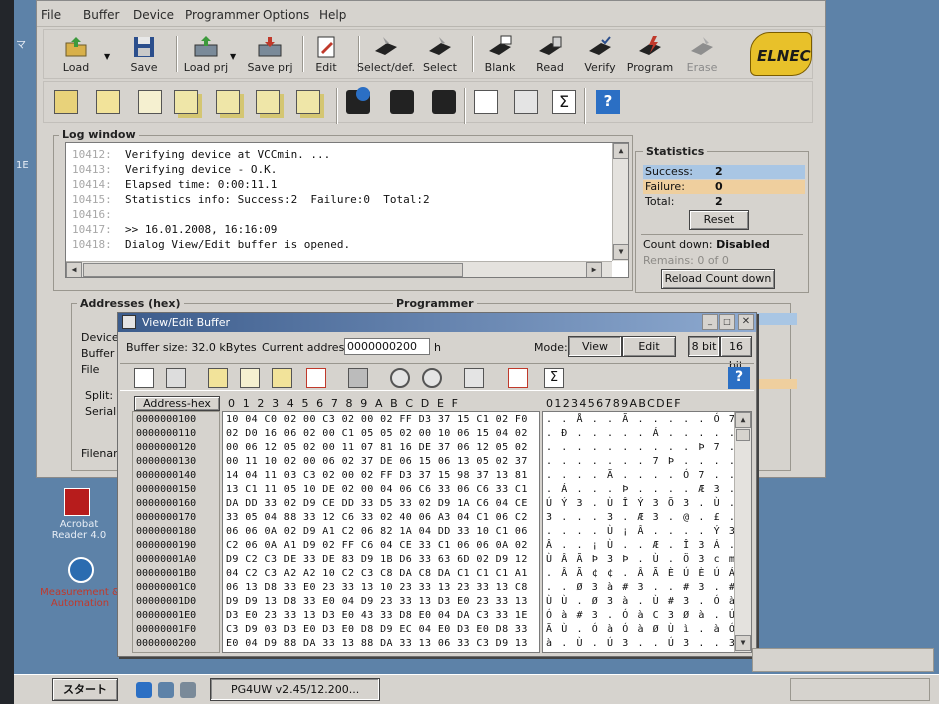  What do you see at coordinates (153, 15) in the screenshot?
I see `menu-device: Device` at bounding box center [153, 15].